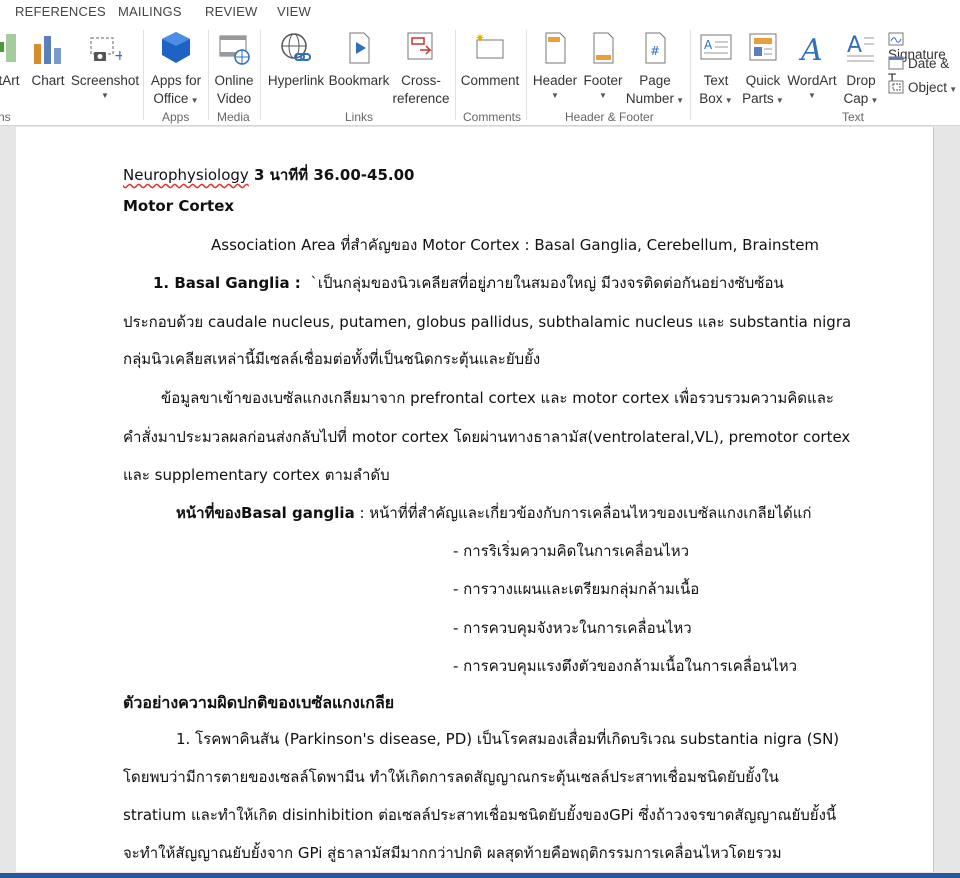 This screenshot has height=878, width=960. Describe the element at coordinates (259, 702) in the screenshot. I see `heading-disorders: ตัวอย่างความผิดปกติของเบซัลแกงเกลีย` at that location.